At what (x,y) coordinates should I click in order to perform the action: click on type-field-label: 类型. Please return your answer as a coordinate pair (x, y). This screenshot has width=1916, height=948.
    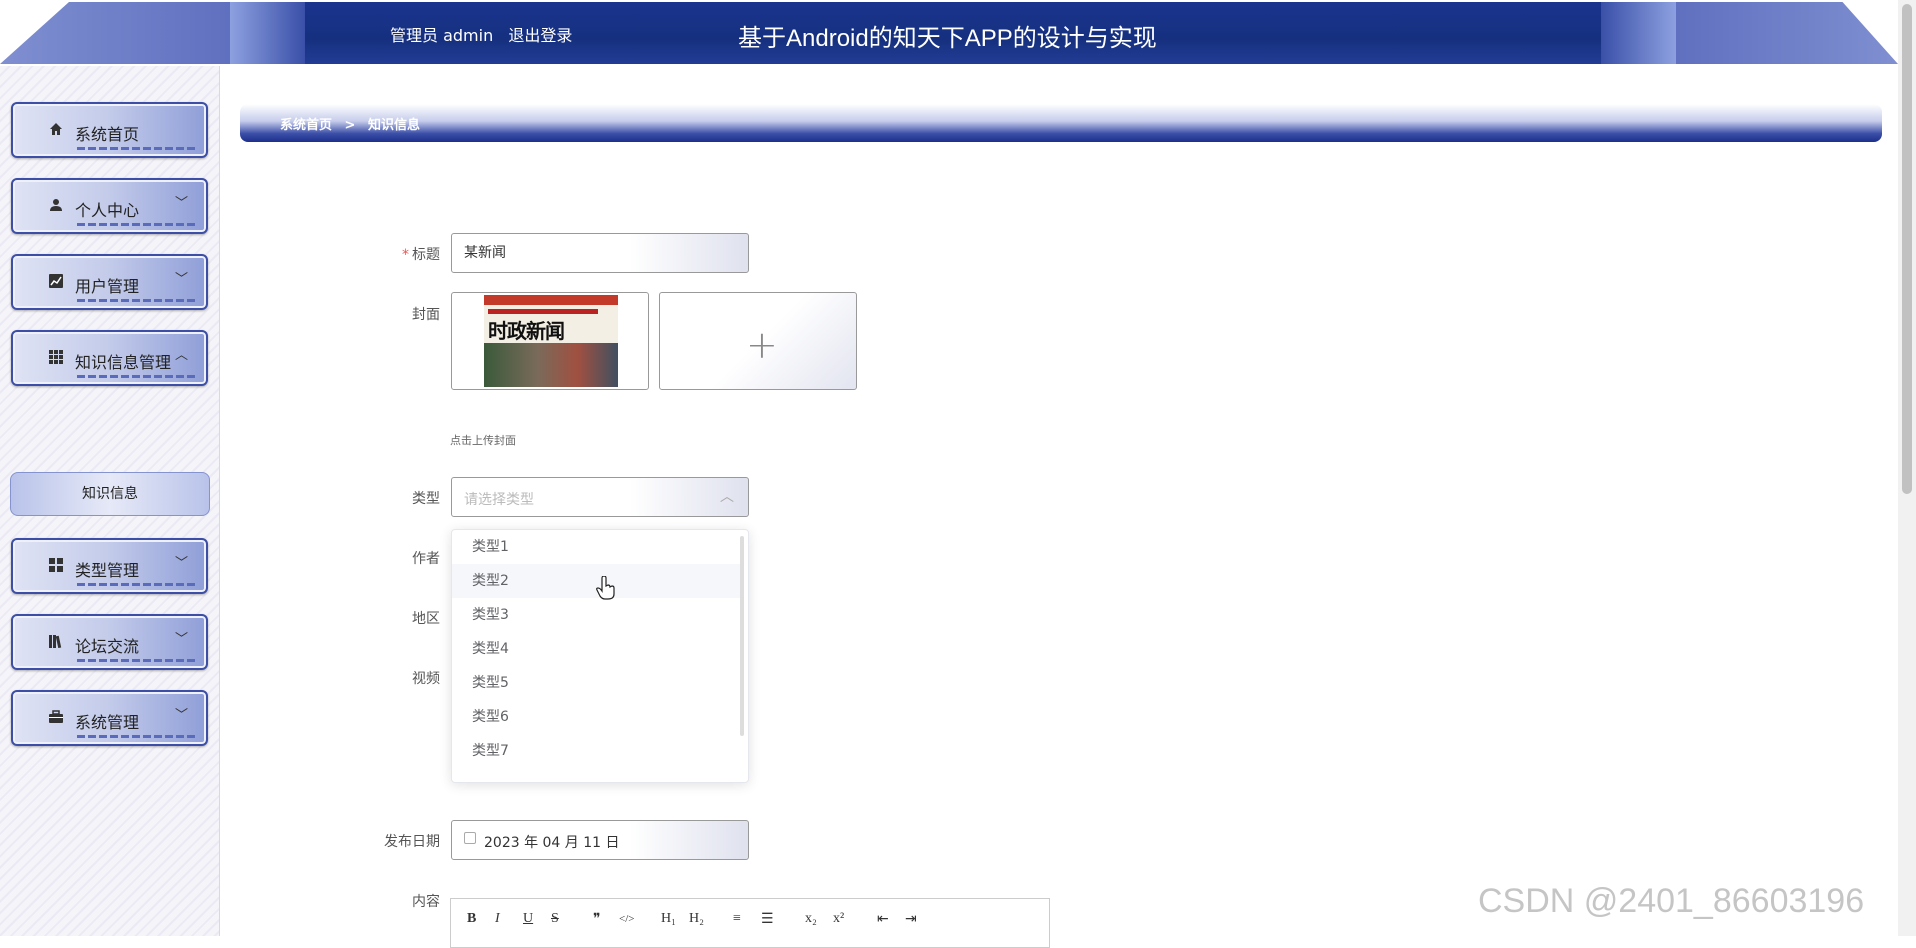
    Looking at the image, I should click on (426, 499).